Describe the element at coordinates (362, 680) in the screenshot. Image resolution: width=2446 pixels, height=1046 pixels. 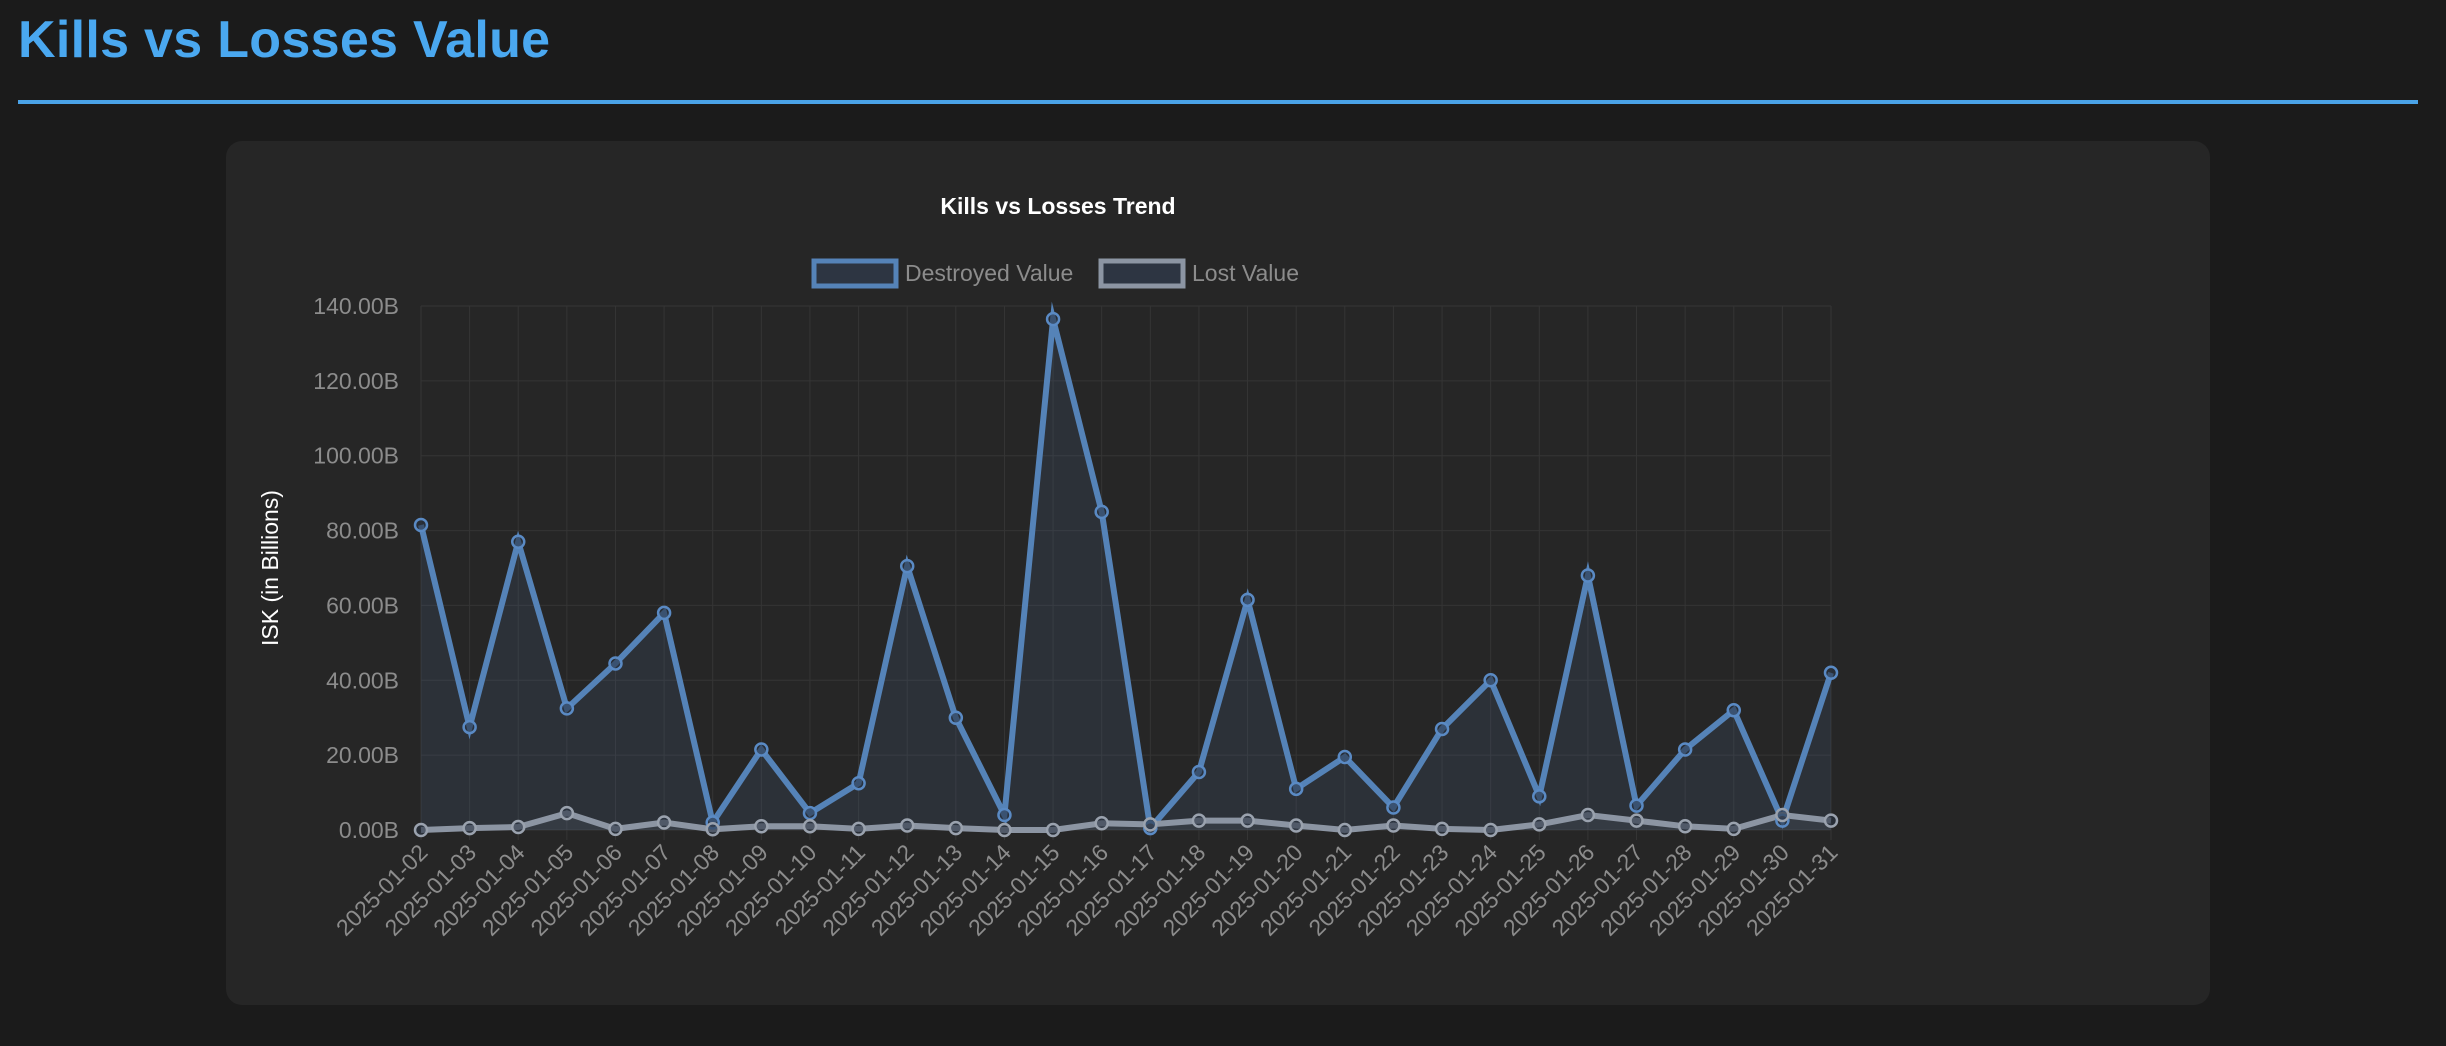
I see `y-tick-label: 40.00B` at that location.